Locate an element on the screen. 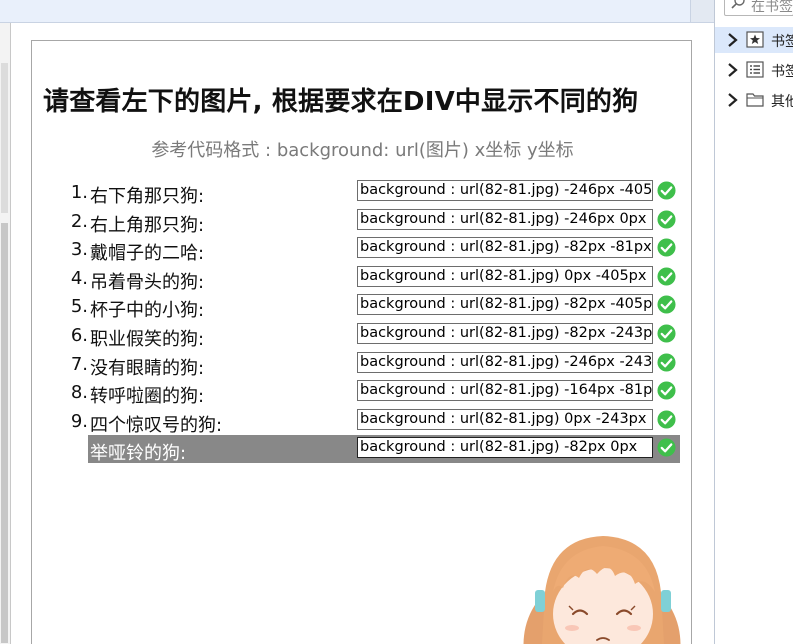 The width and height of the screenshot is (793, 644). task-number: 1. is located at coordinates (79, 192).